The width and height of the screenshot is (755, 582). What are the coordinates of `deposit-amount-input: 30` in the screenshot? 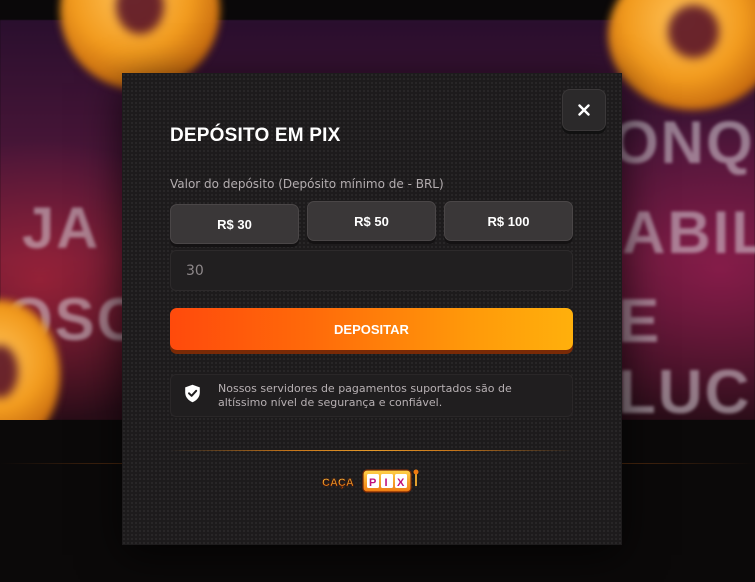 It's located at (371, 270).